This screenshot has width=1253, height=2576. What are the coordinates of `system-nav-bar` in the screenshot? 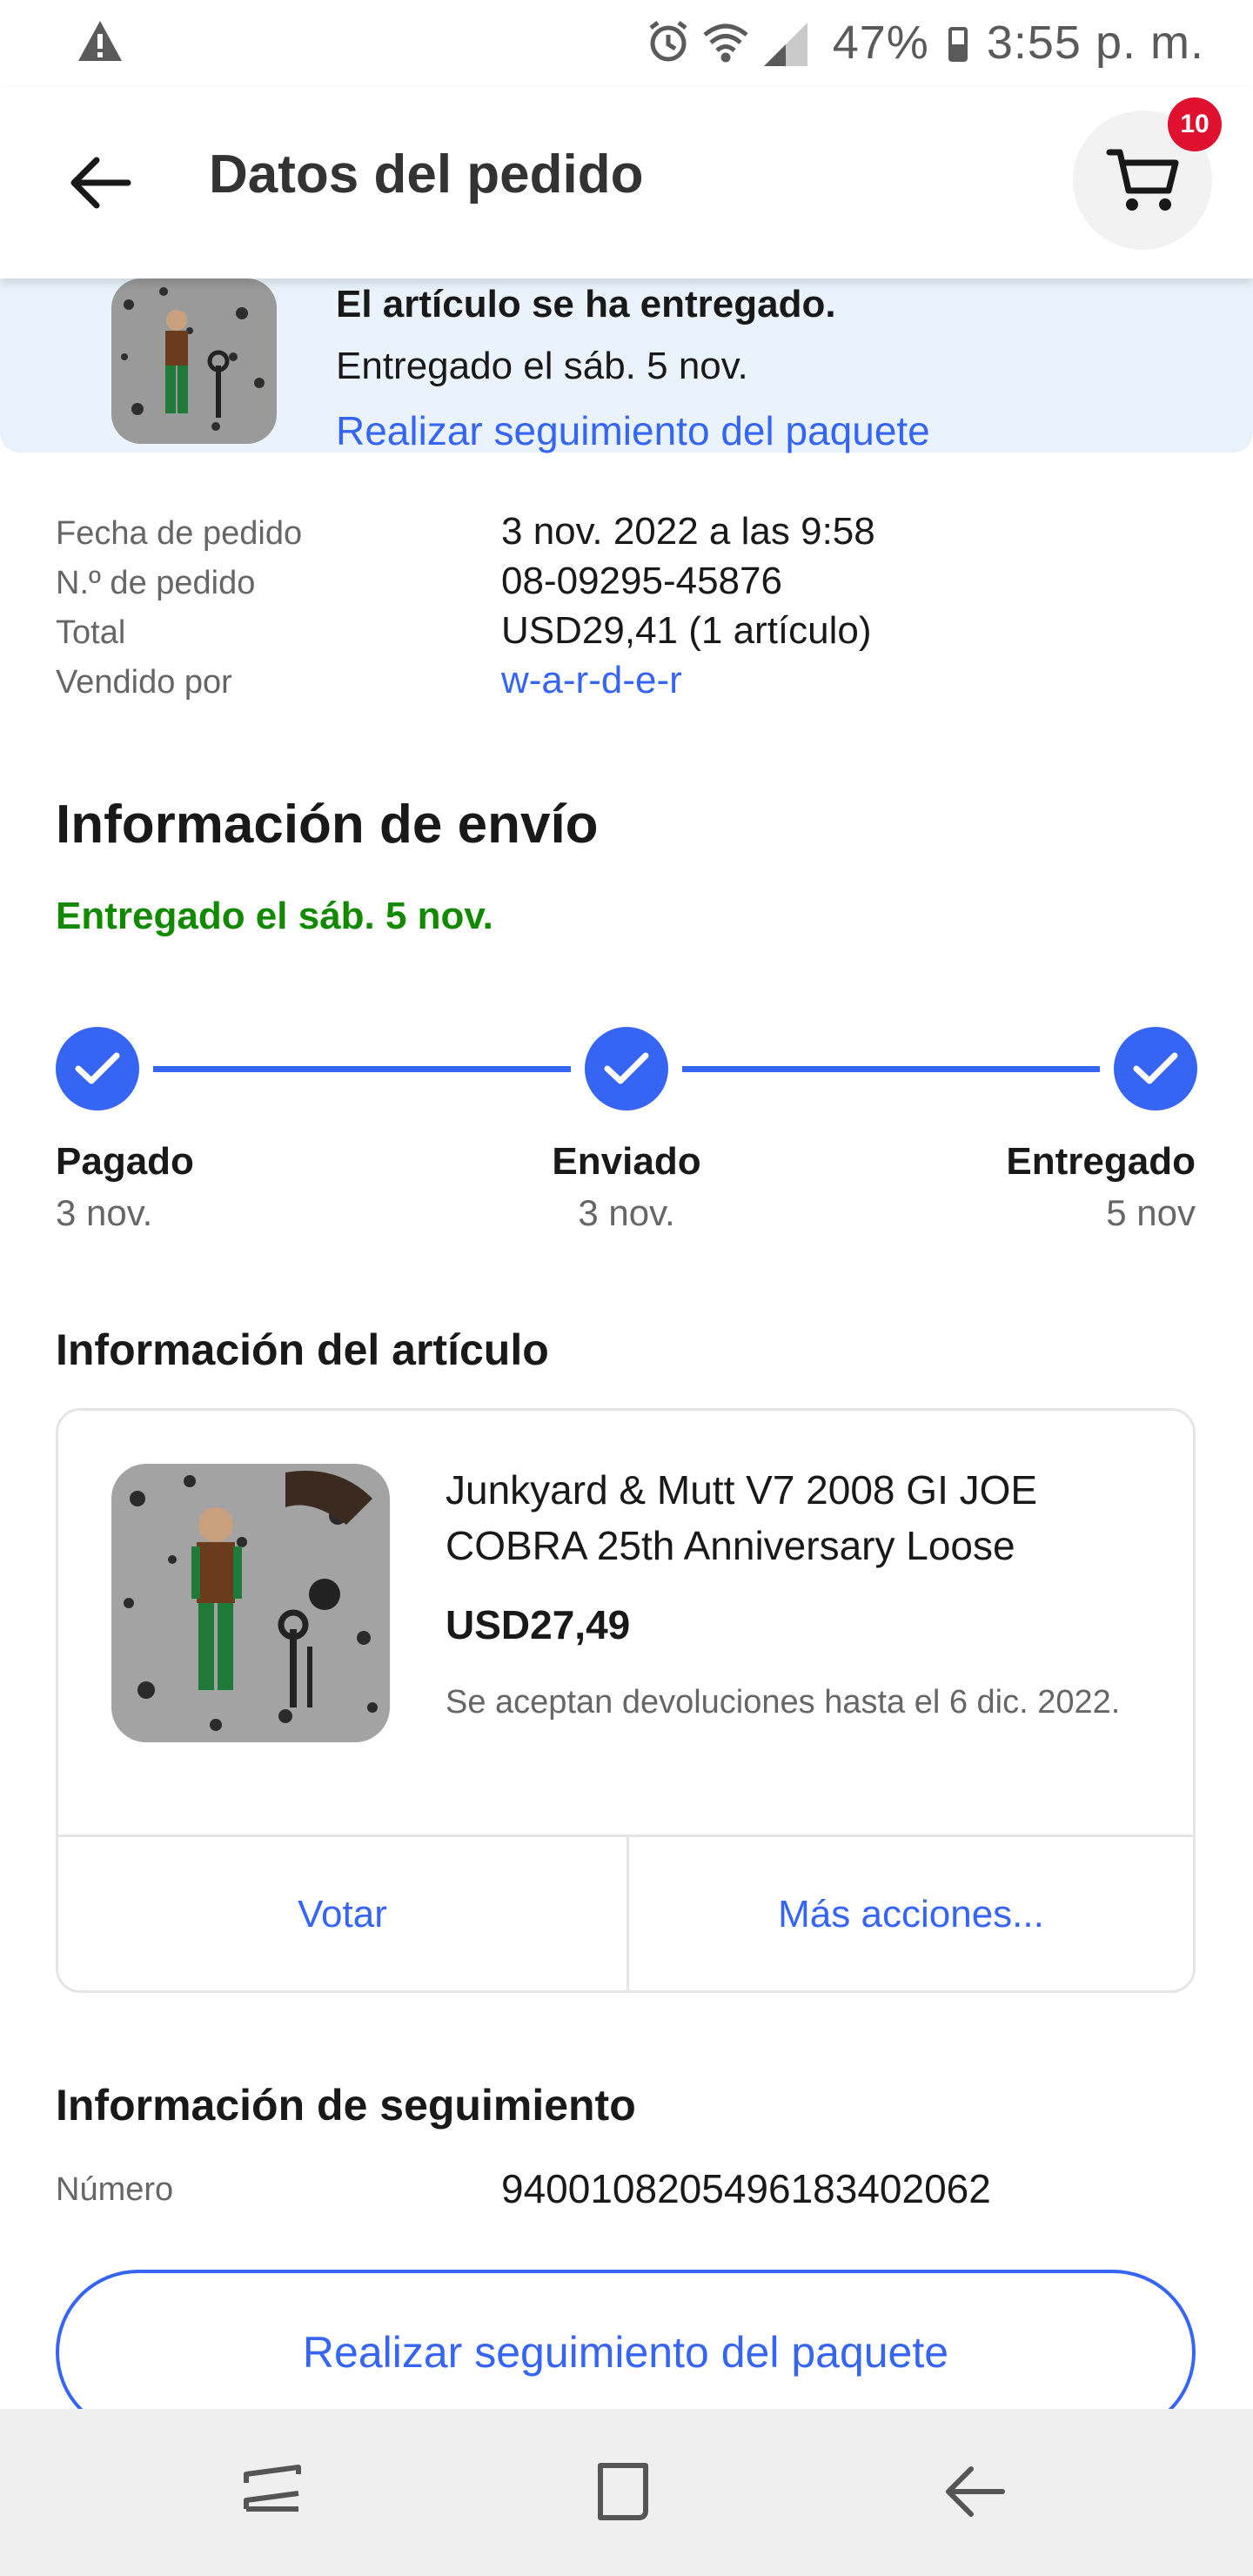 It's located at (626, 2492).